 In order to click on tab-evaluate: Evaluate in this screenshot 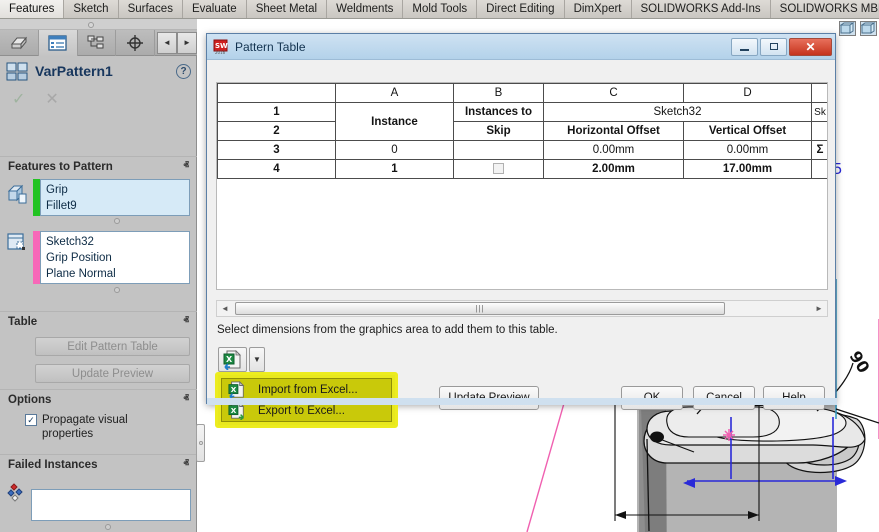, I will do `click(214, 9)`.